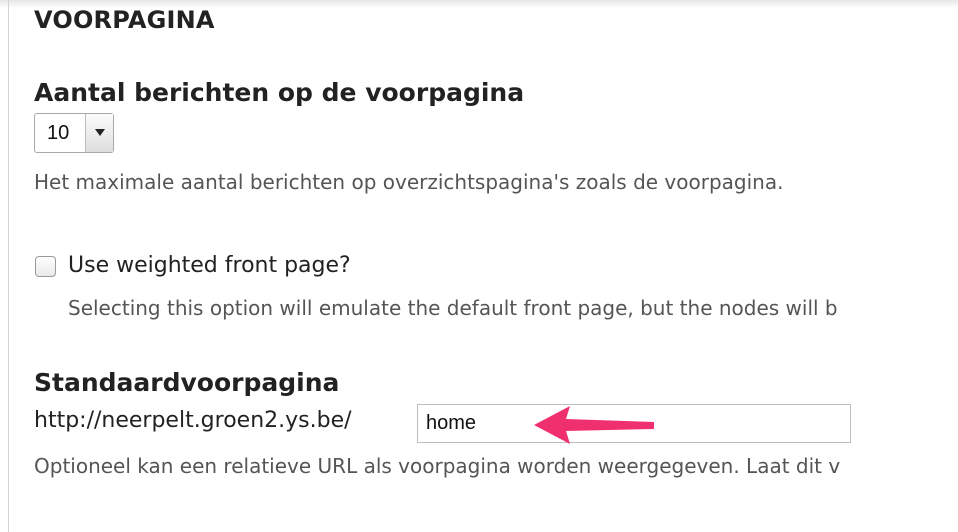 The width and height of the screenshot is (958, 532). I want to click on chevron-down-icon, so click(100, 132).